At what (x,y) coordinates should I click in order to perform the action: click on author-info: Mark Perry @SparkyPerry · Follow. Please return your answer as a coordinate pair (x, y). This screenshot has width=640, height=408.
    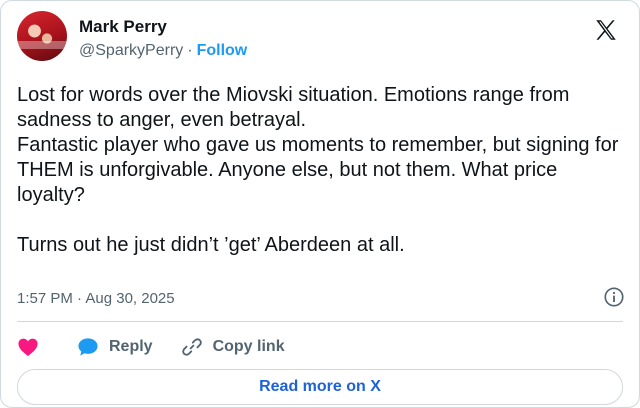
    Looking at the image, I should click on (163, 39).